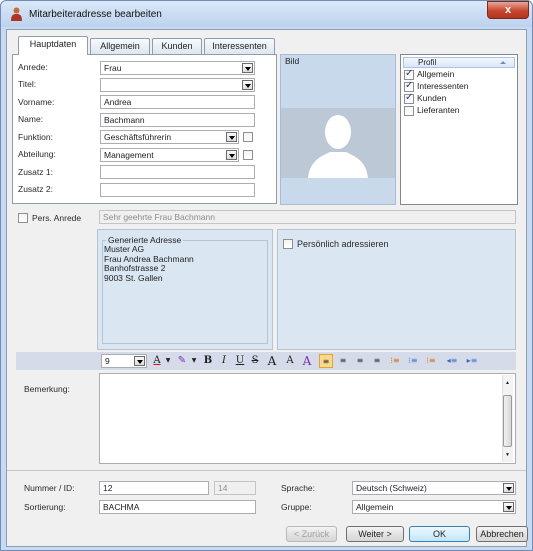 The image size is (533, 551). Describe the element at coordinates (169, 137) in the screenshot. I see `funktion-select: Geschäftsführerin` at that location.